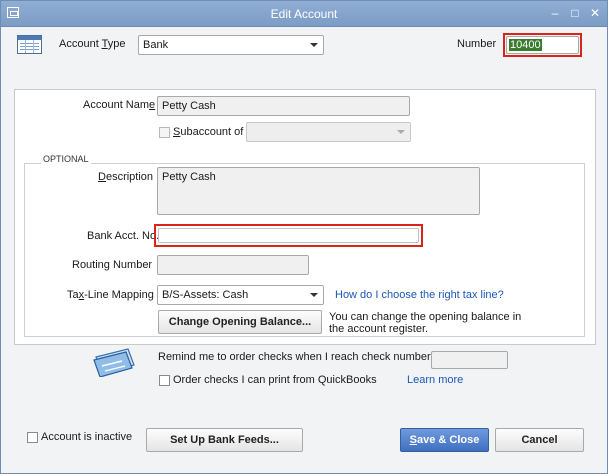  I want to click on routing-number-label: Routing Number, so click(112, 265).